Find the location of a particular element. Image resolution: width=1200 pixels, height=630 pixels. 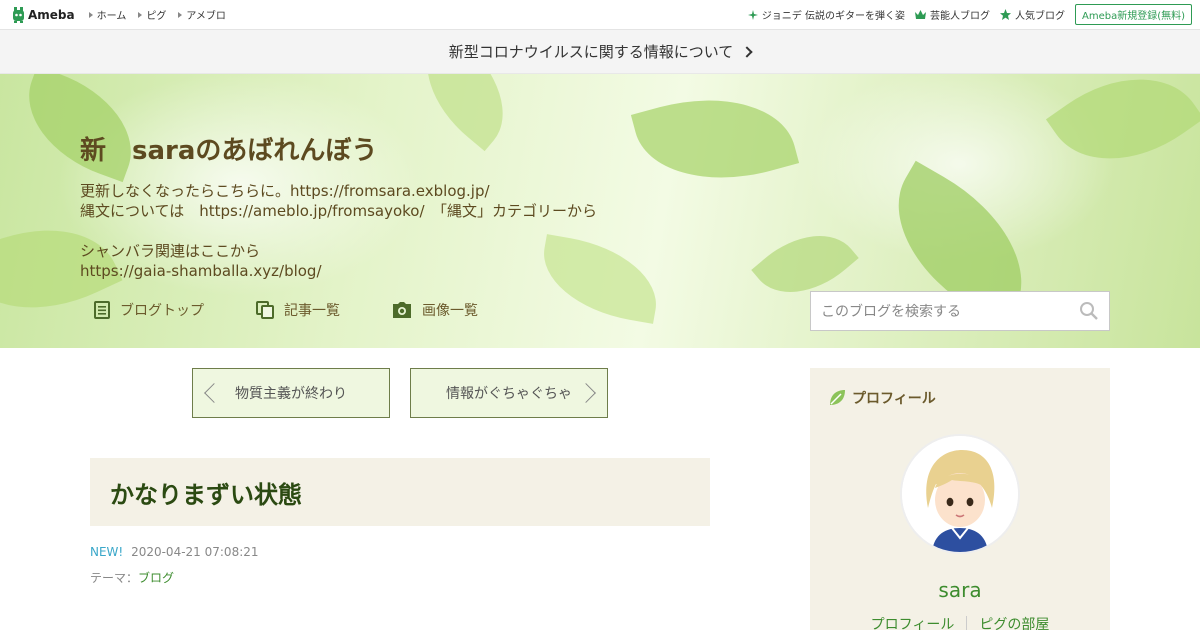

camera-icon is located at coordinates (402, 310).